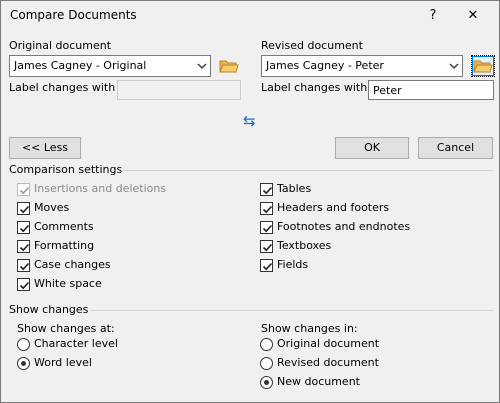  I want to click on ok-button: OK, so click(372, 148).